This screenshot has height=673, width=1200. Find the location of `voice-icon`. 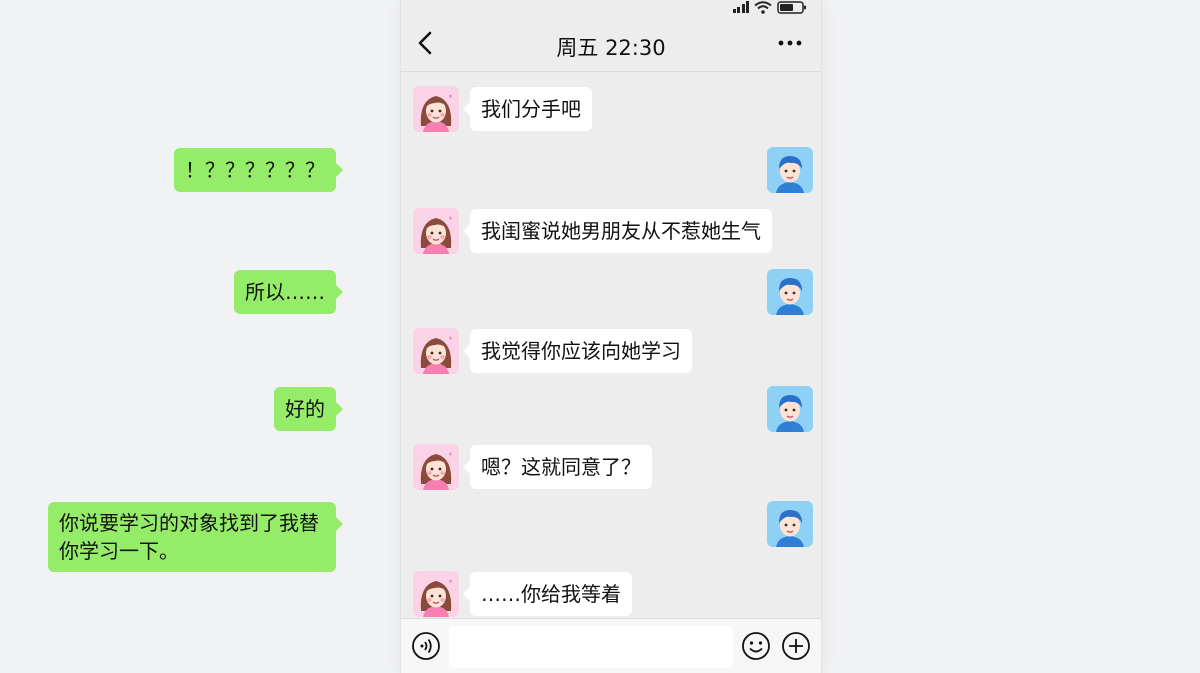

voice-icon is located at coordinates (426, 646).